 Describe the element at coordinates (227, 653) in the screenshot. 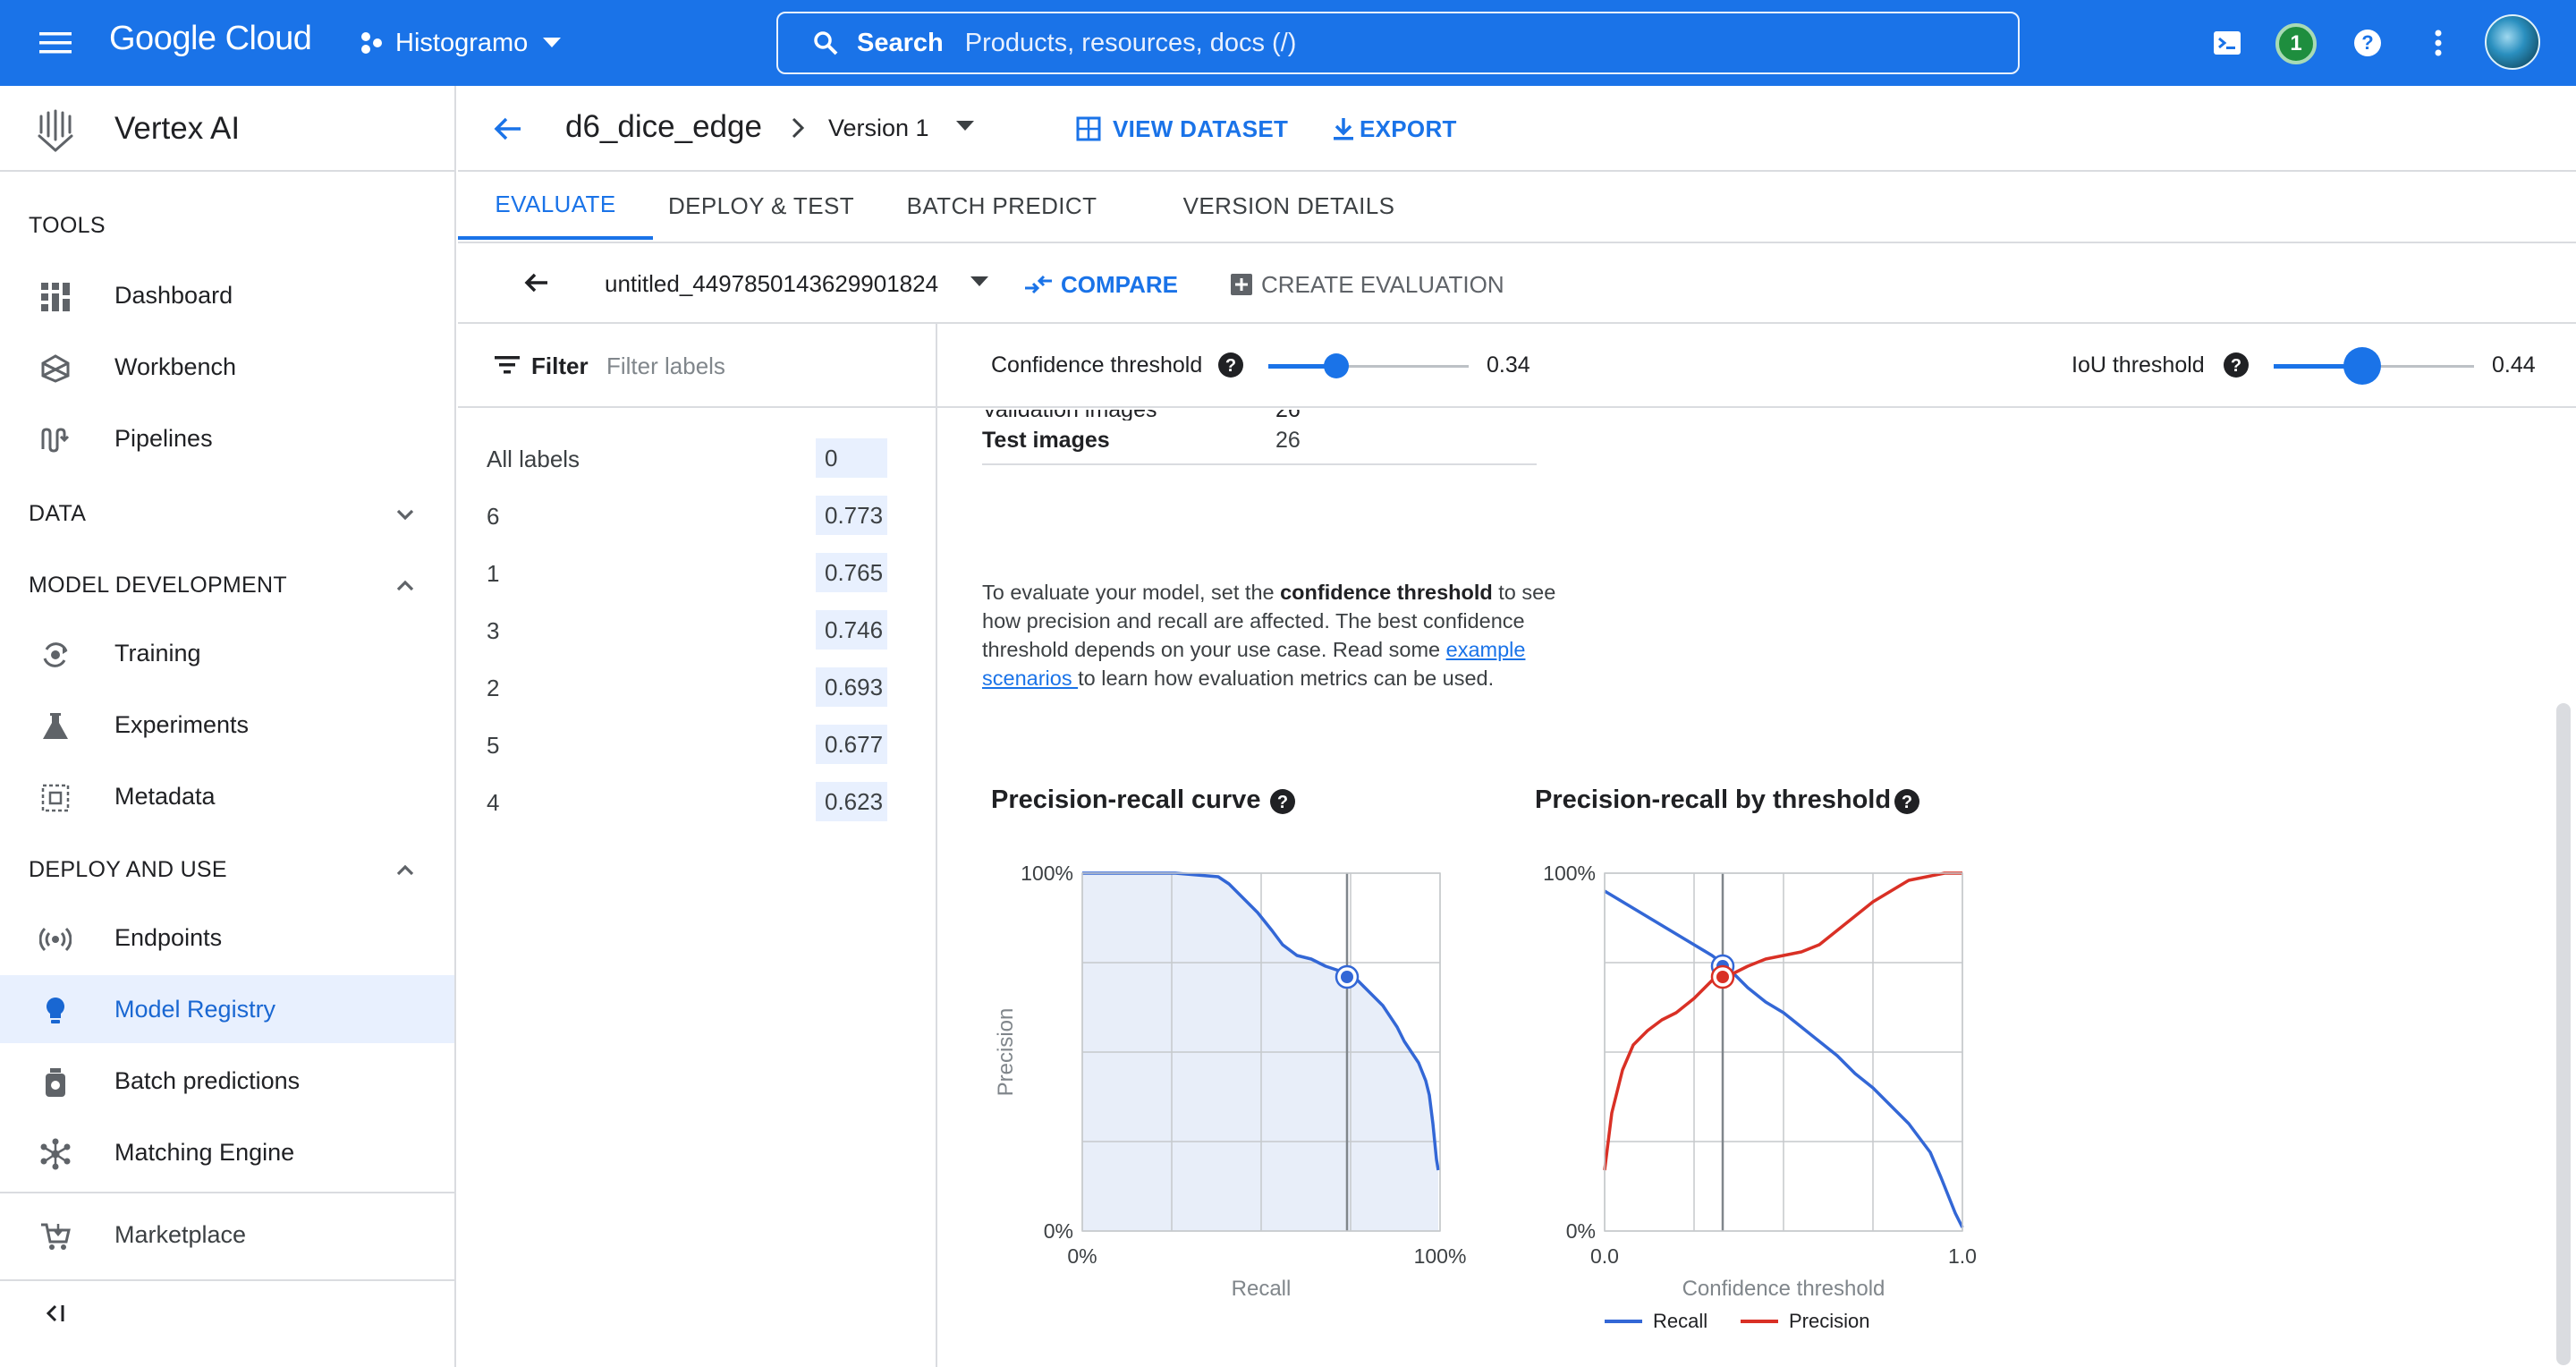

I see `sidebar-item-training: Training` at that location.